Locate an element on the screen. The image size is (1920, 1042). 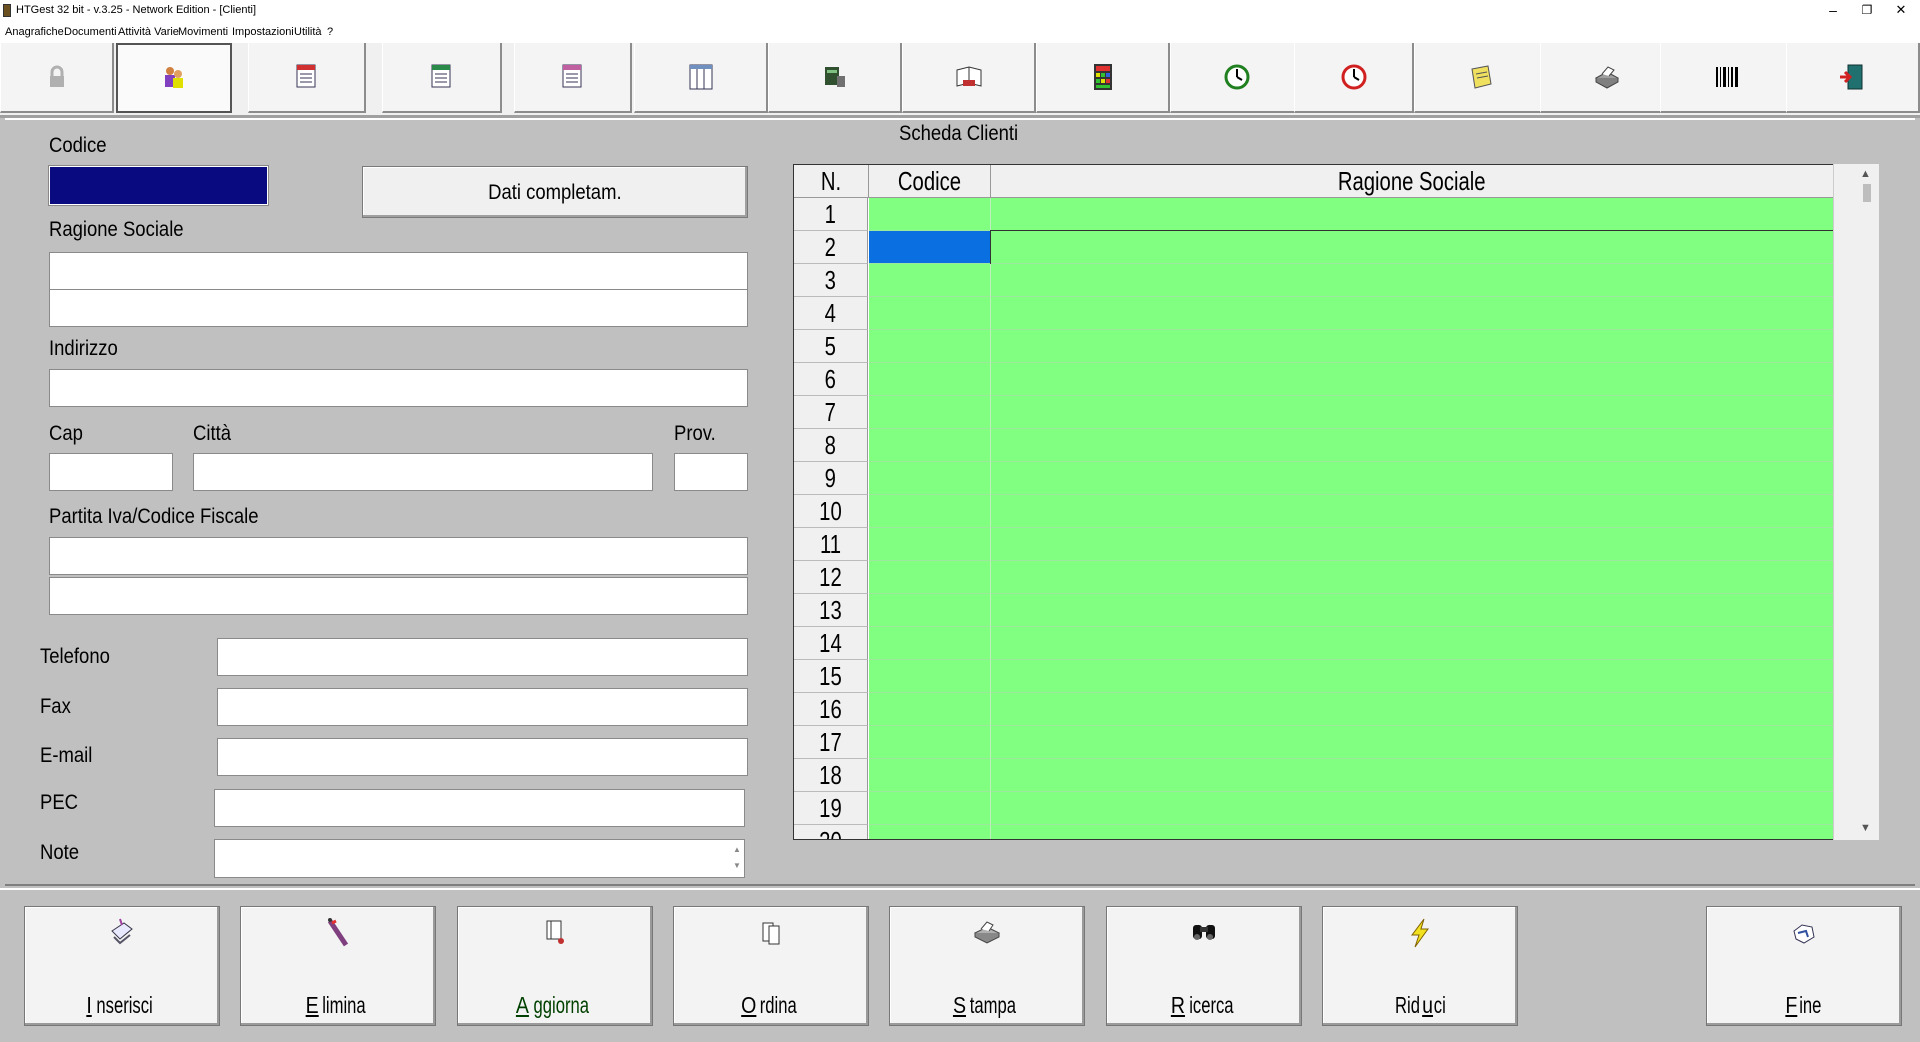
menu-help: ? is located at coordinates (330, 32).